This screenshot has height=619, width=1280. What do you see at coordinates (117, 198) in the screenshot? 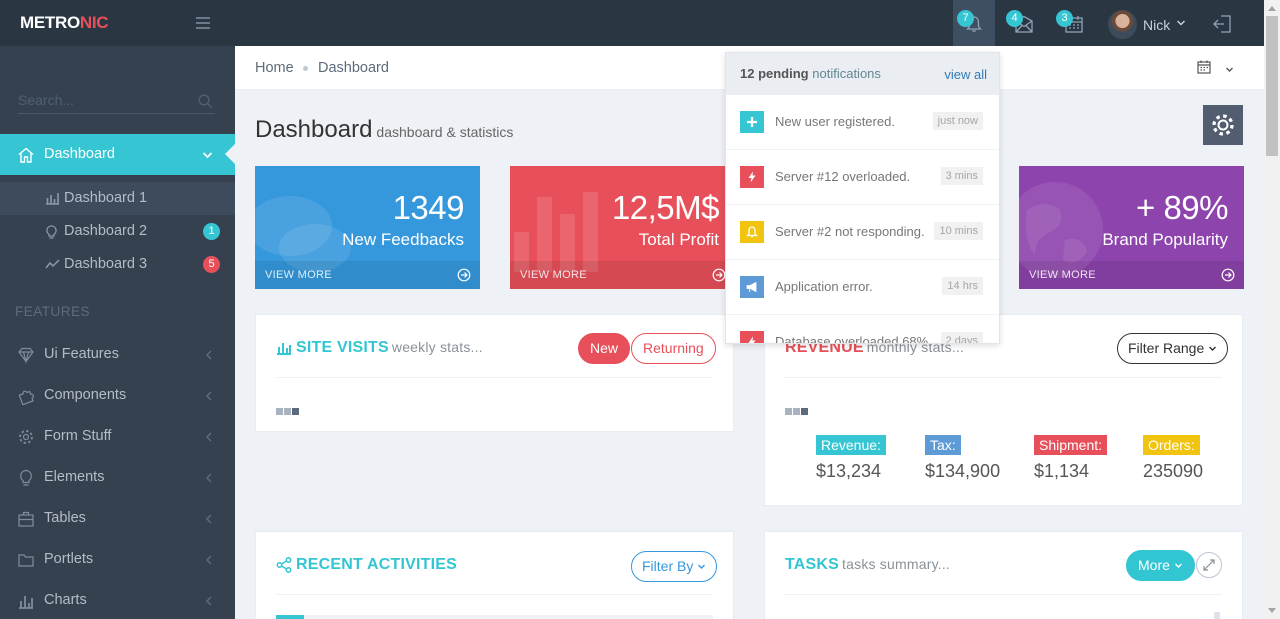
I see `sidebar-subitem-dashboard-1: Dashboard 1` at bounding box center [117, 198].